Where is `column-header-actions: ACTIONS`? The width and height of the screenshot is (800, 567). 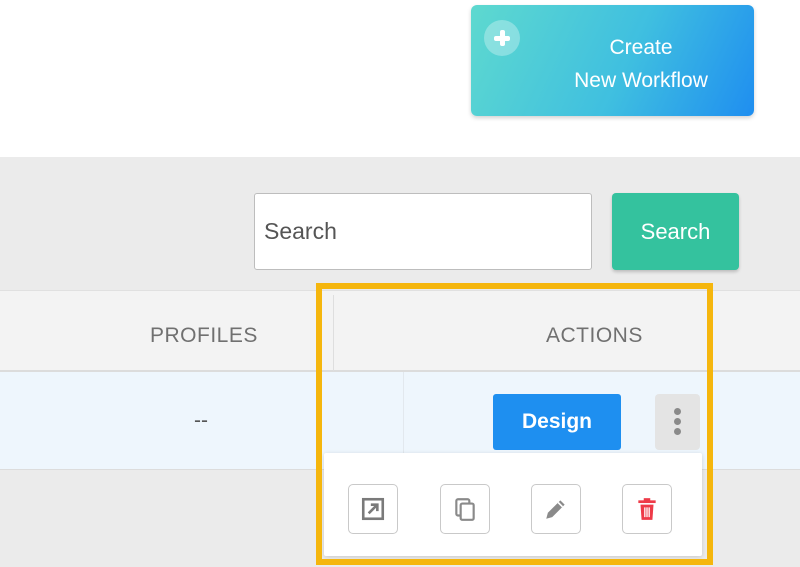 column-header-actions: ACTIONS is located at coordinates (594, 335).